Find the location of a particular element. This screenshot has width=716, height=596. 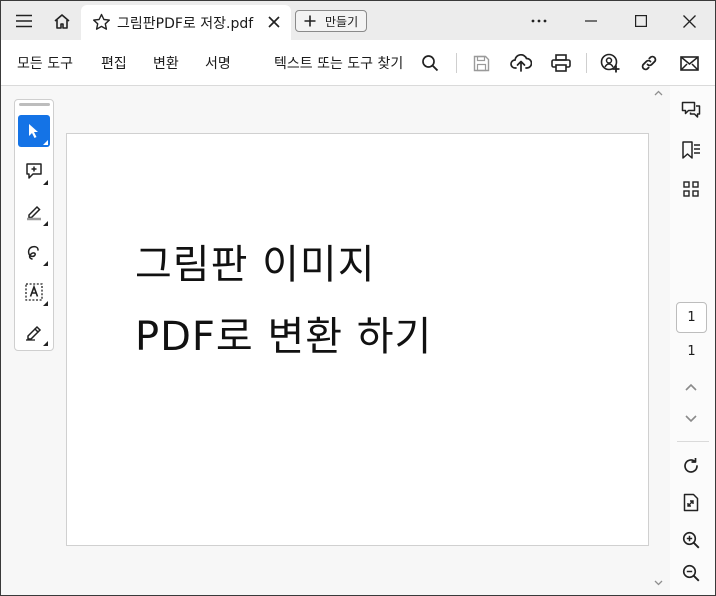

more-options-icon is located at coordinates (539, 21).